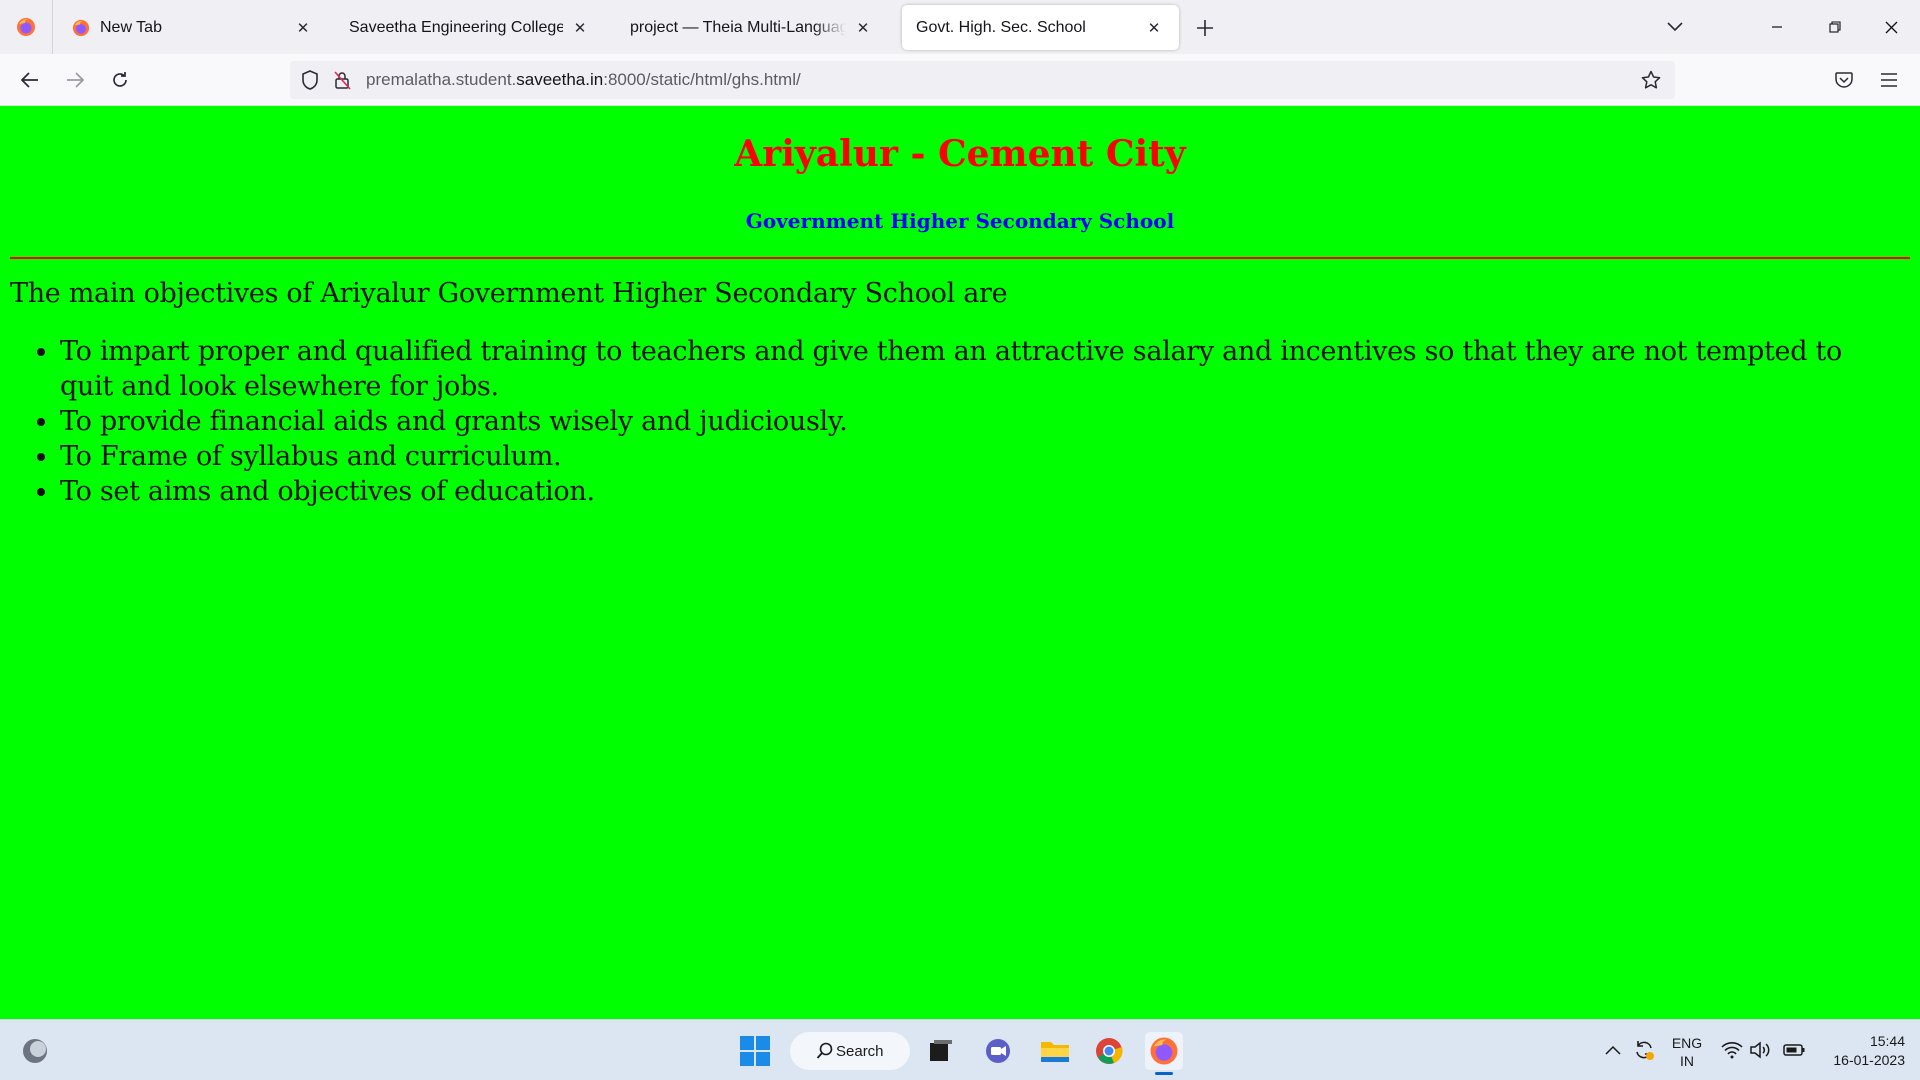 The image size is (1920, 1080). I want to click on tab-saveetha-engineering-college: Saveetha Engineering College ✕, so click(470, 27).